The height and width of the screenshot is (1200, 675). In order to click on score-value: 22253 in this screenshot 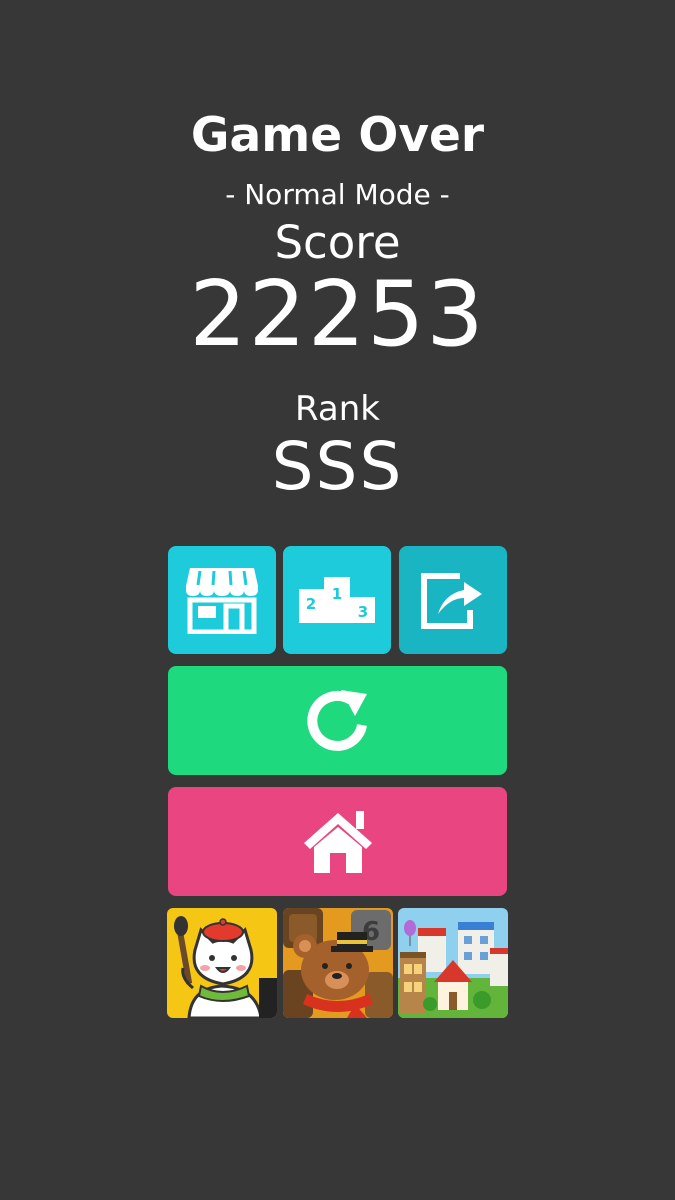, I will do `click(337, 314)`.